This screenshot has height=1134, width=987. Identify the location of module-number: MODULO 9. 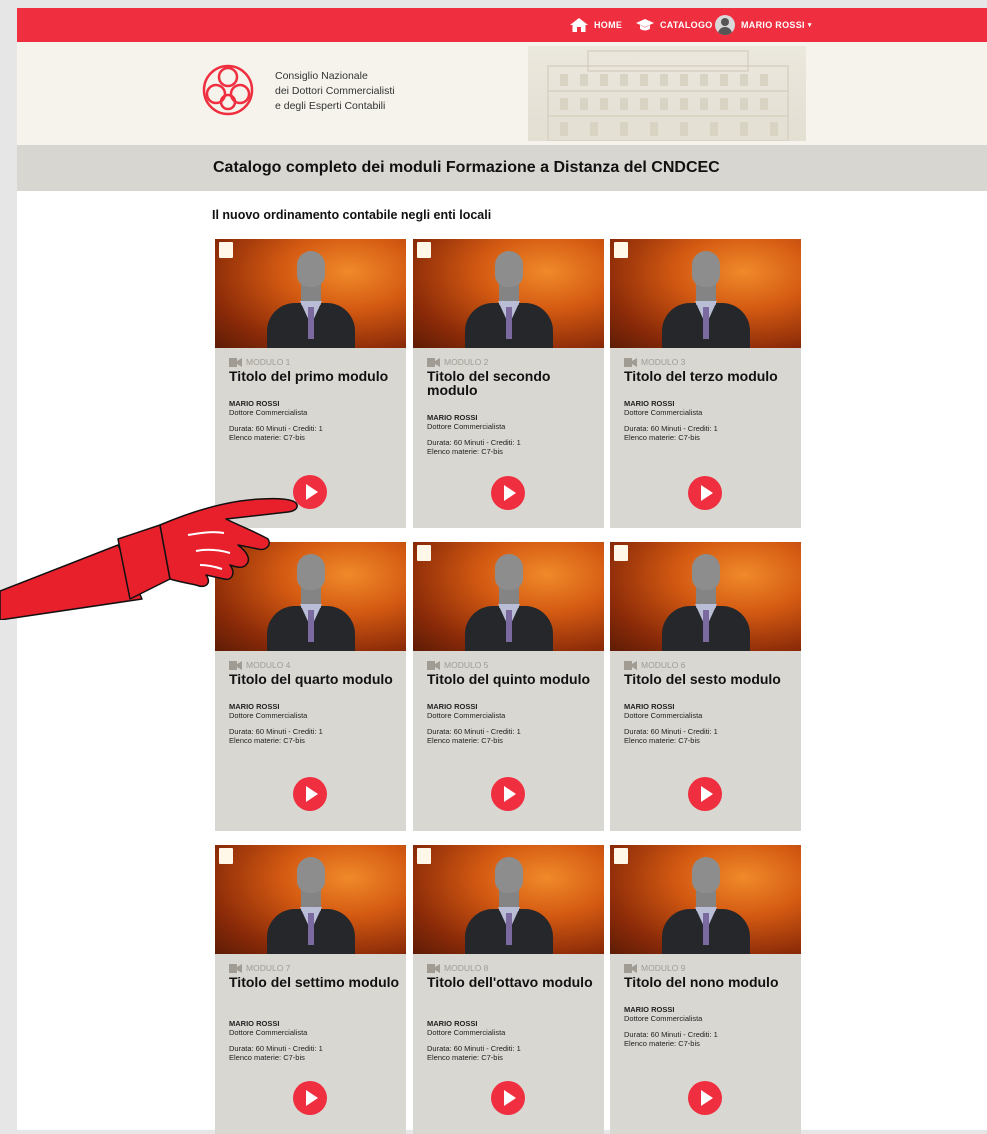
(663, 968).